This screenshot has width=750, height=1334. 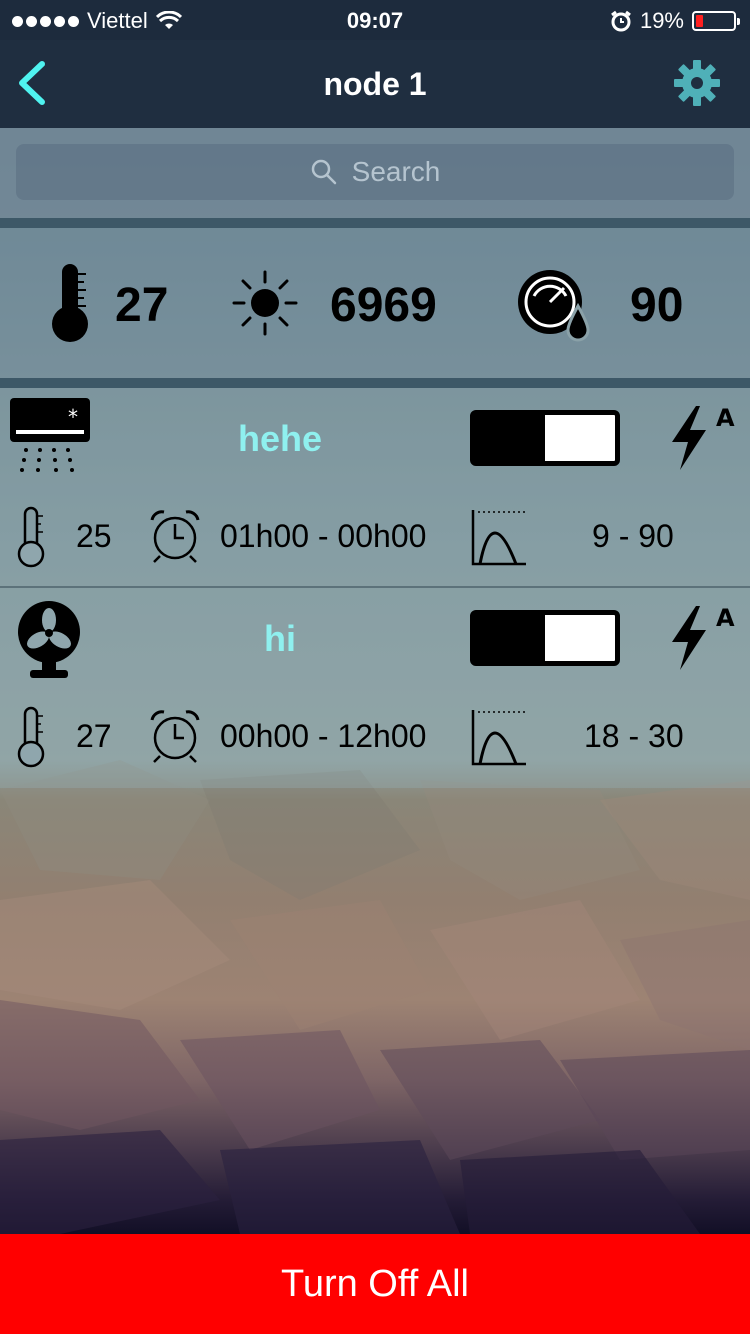 What do you see at coordinates (716, 21) in the screenshot?
I see `battery-icon` at bounding box center [716, 21].